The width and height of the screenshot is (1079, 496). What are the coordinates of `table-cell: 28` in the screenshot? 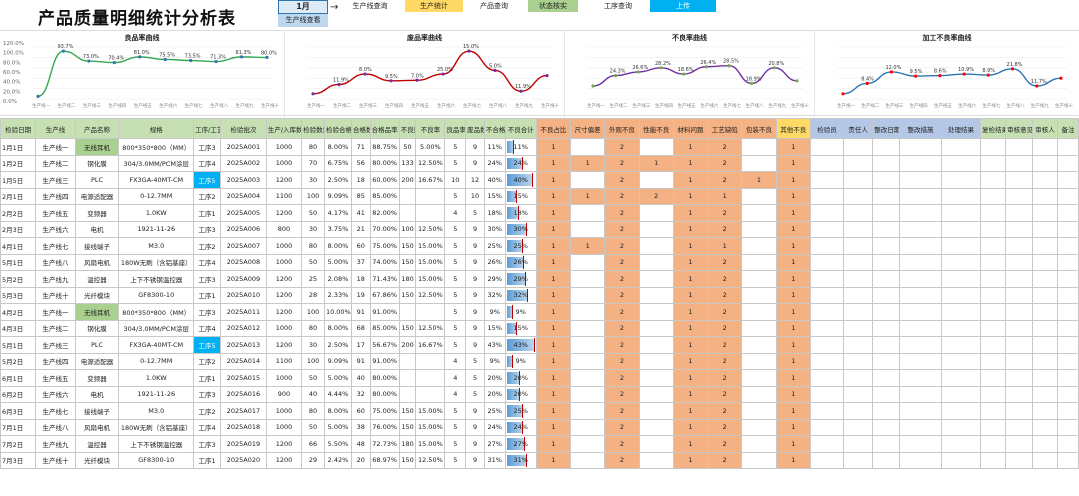 It's located at (313, 295).